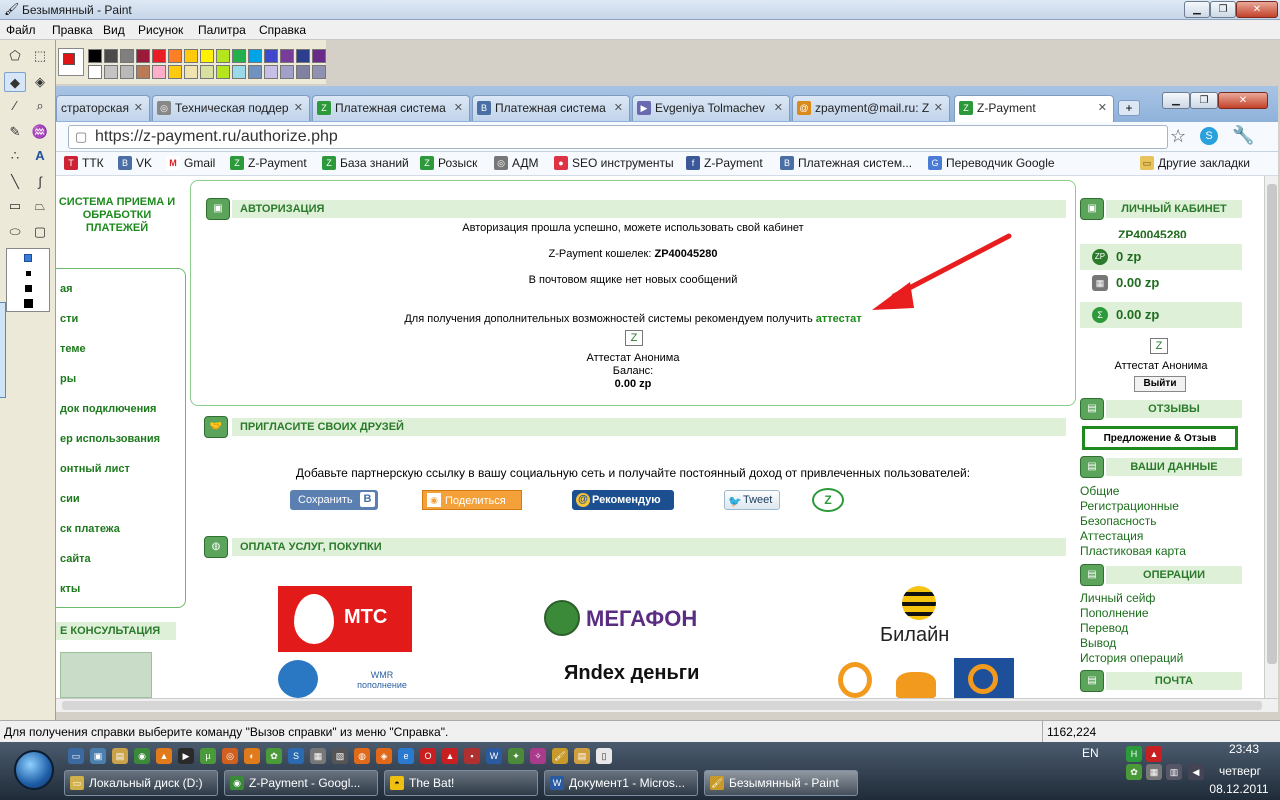 This screenshot has width=1280, height=800. Describe the element at coordinates (604, 756) in the screenshot. I see `document-icon: ▯` at that location.